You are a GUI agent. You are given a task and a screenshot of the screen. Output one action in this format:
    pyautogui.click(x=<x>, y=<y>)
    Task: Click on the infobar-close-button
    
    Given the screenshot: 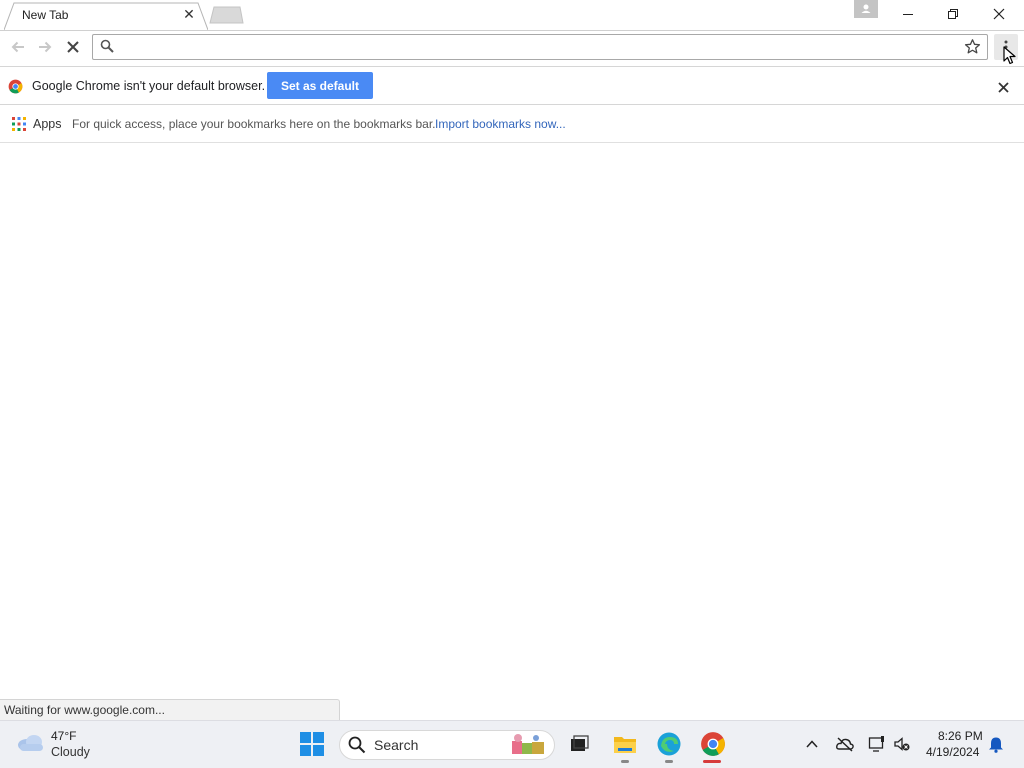 What is the action you would take?
    pyautogui.click(x=1003, y=87)
    